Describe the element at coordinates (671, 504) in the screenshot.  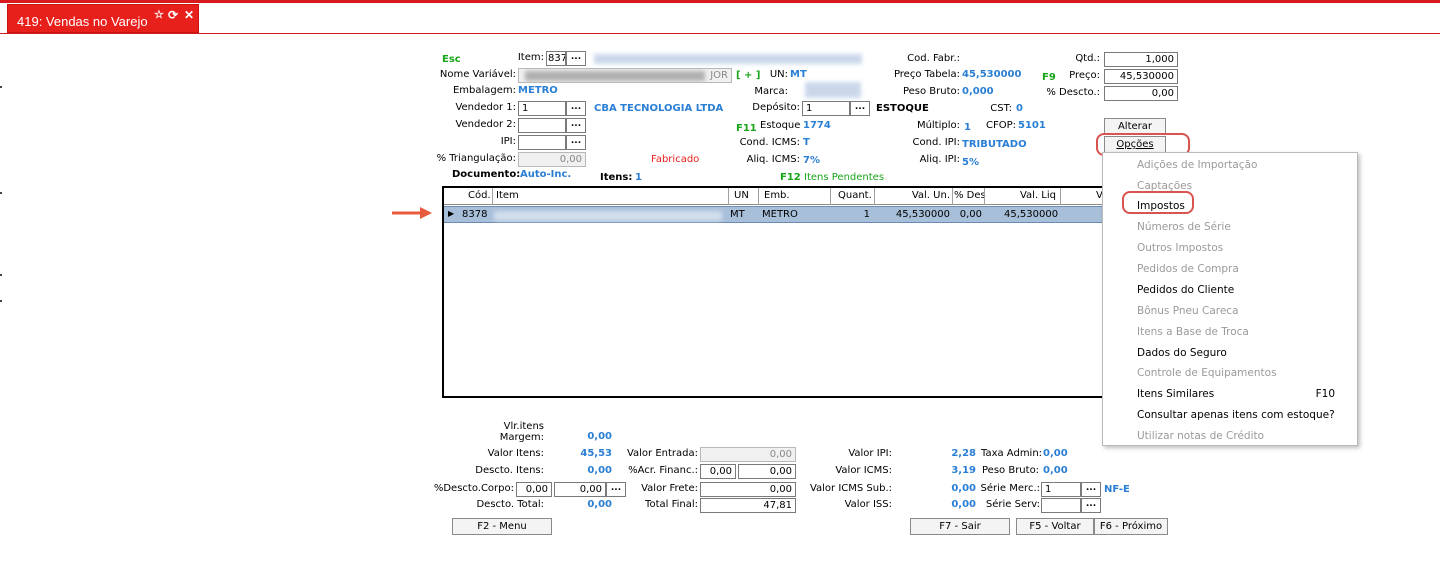
I see `total-final-label: Total Final:` at that location.